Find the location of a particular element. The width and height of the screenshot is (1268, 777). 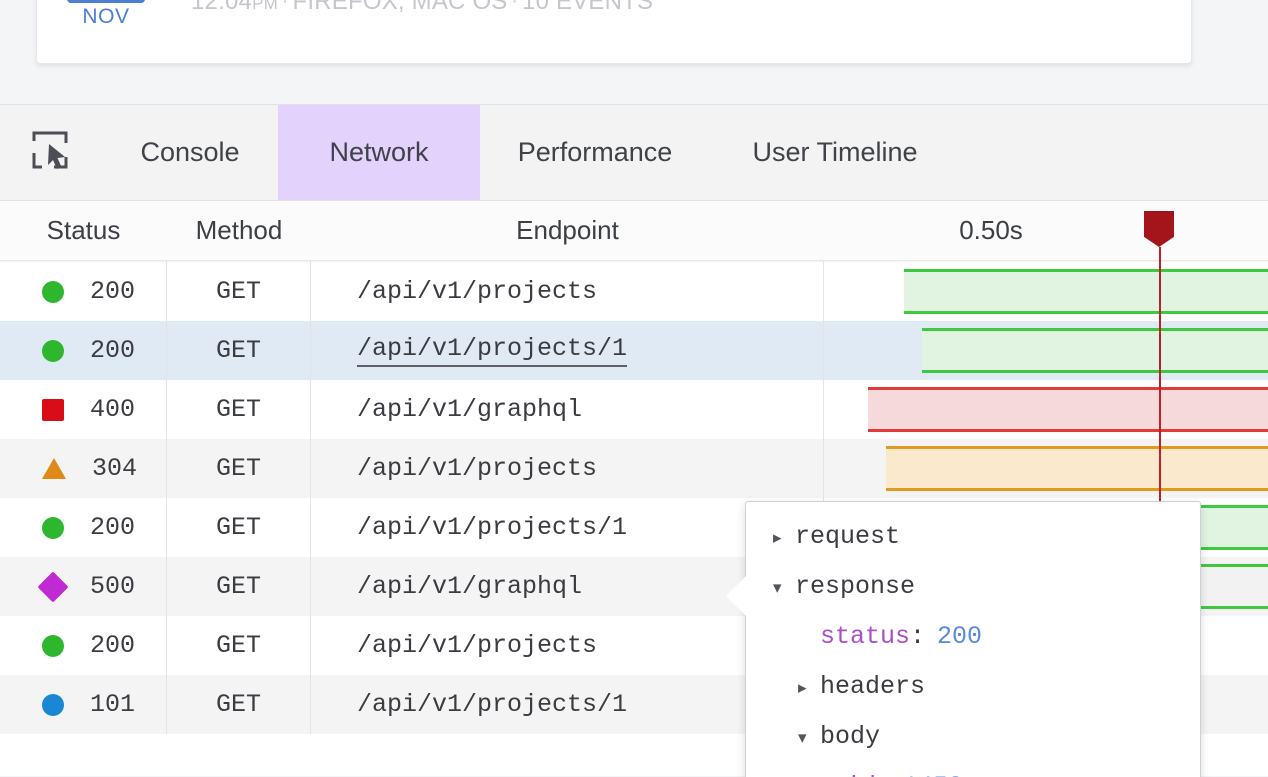

tab-user-timeline: User Timeline is located at coordinates (835, 152).